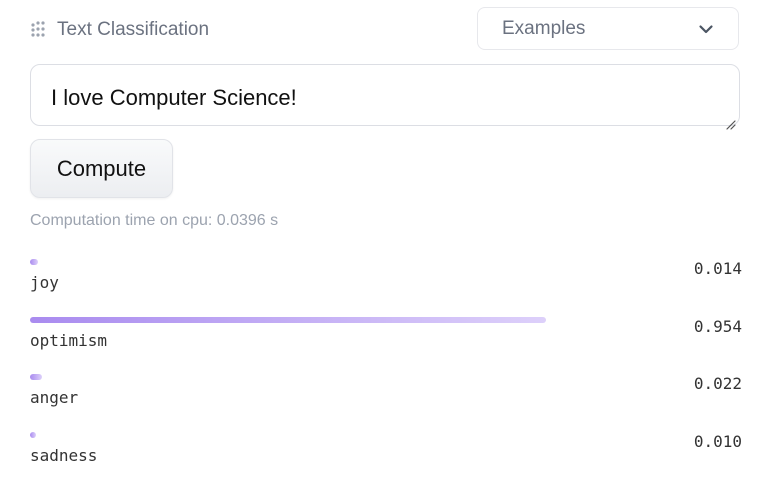 Image resolution: width=768 pixels, height=485 pixels. Describe the element at coordinates (154, 220) in the screenshot. I see `computation-time: Computation time on cpu: 0.0396 s` at that location.